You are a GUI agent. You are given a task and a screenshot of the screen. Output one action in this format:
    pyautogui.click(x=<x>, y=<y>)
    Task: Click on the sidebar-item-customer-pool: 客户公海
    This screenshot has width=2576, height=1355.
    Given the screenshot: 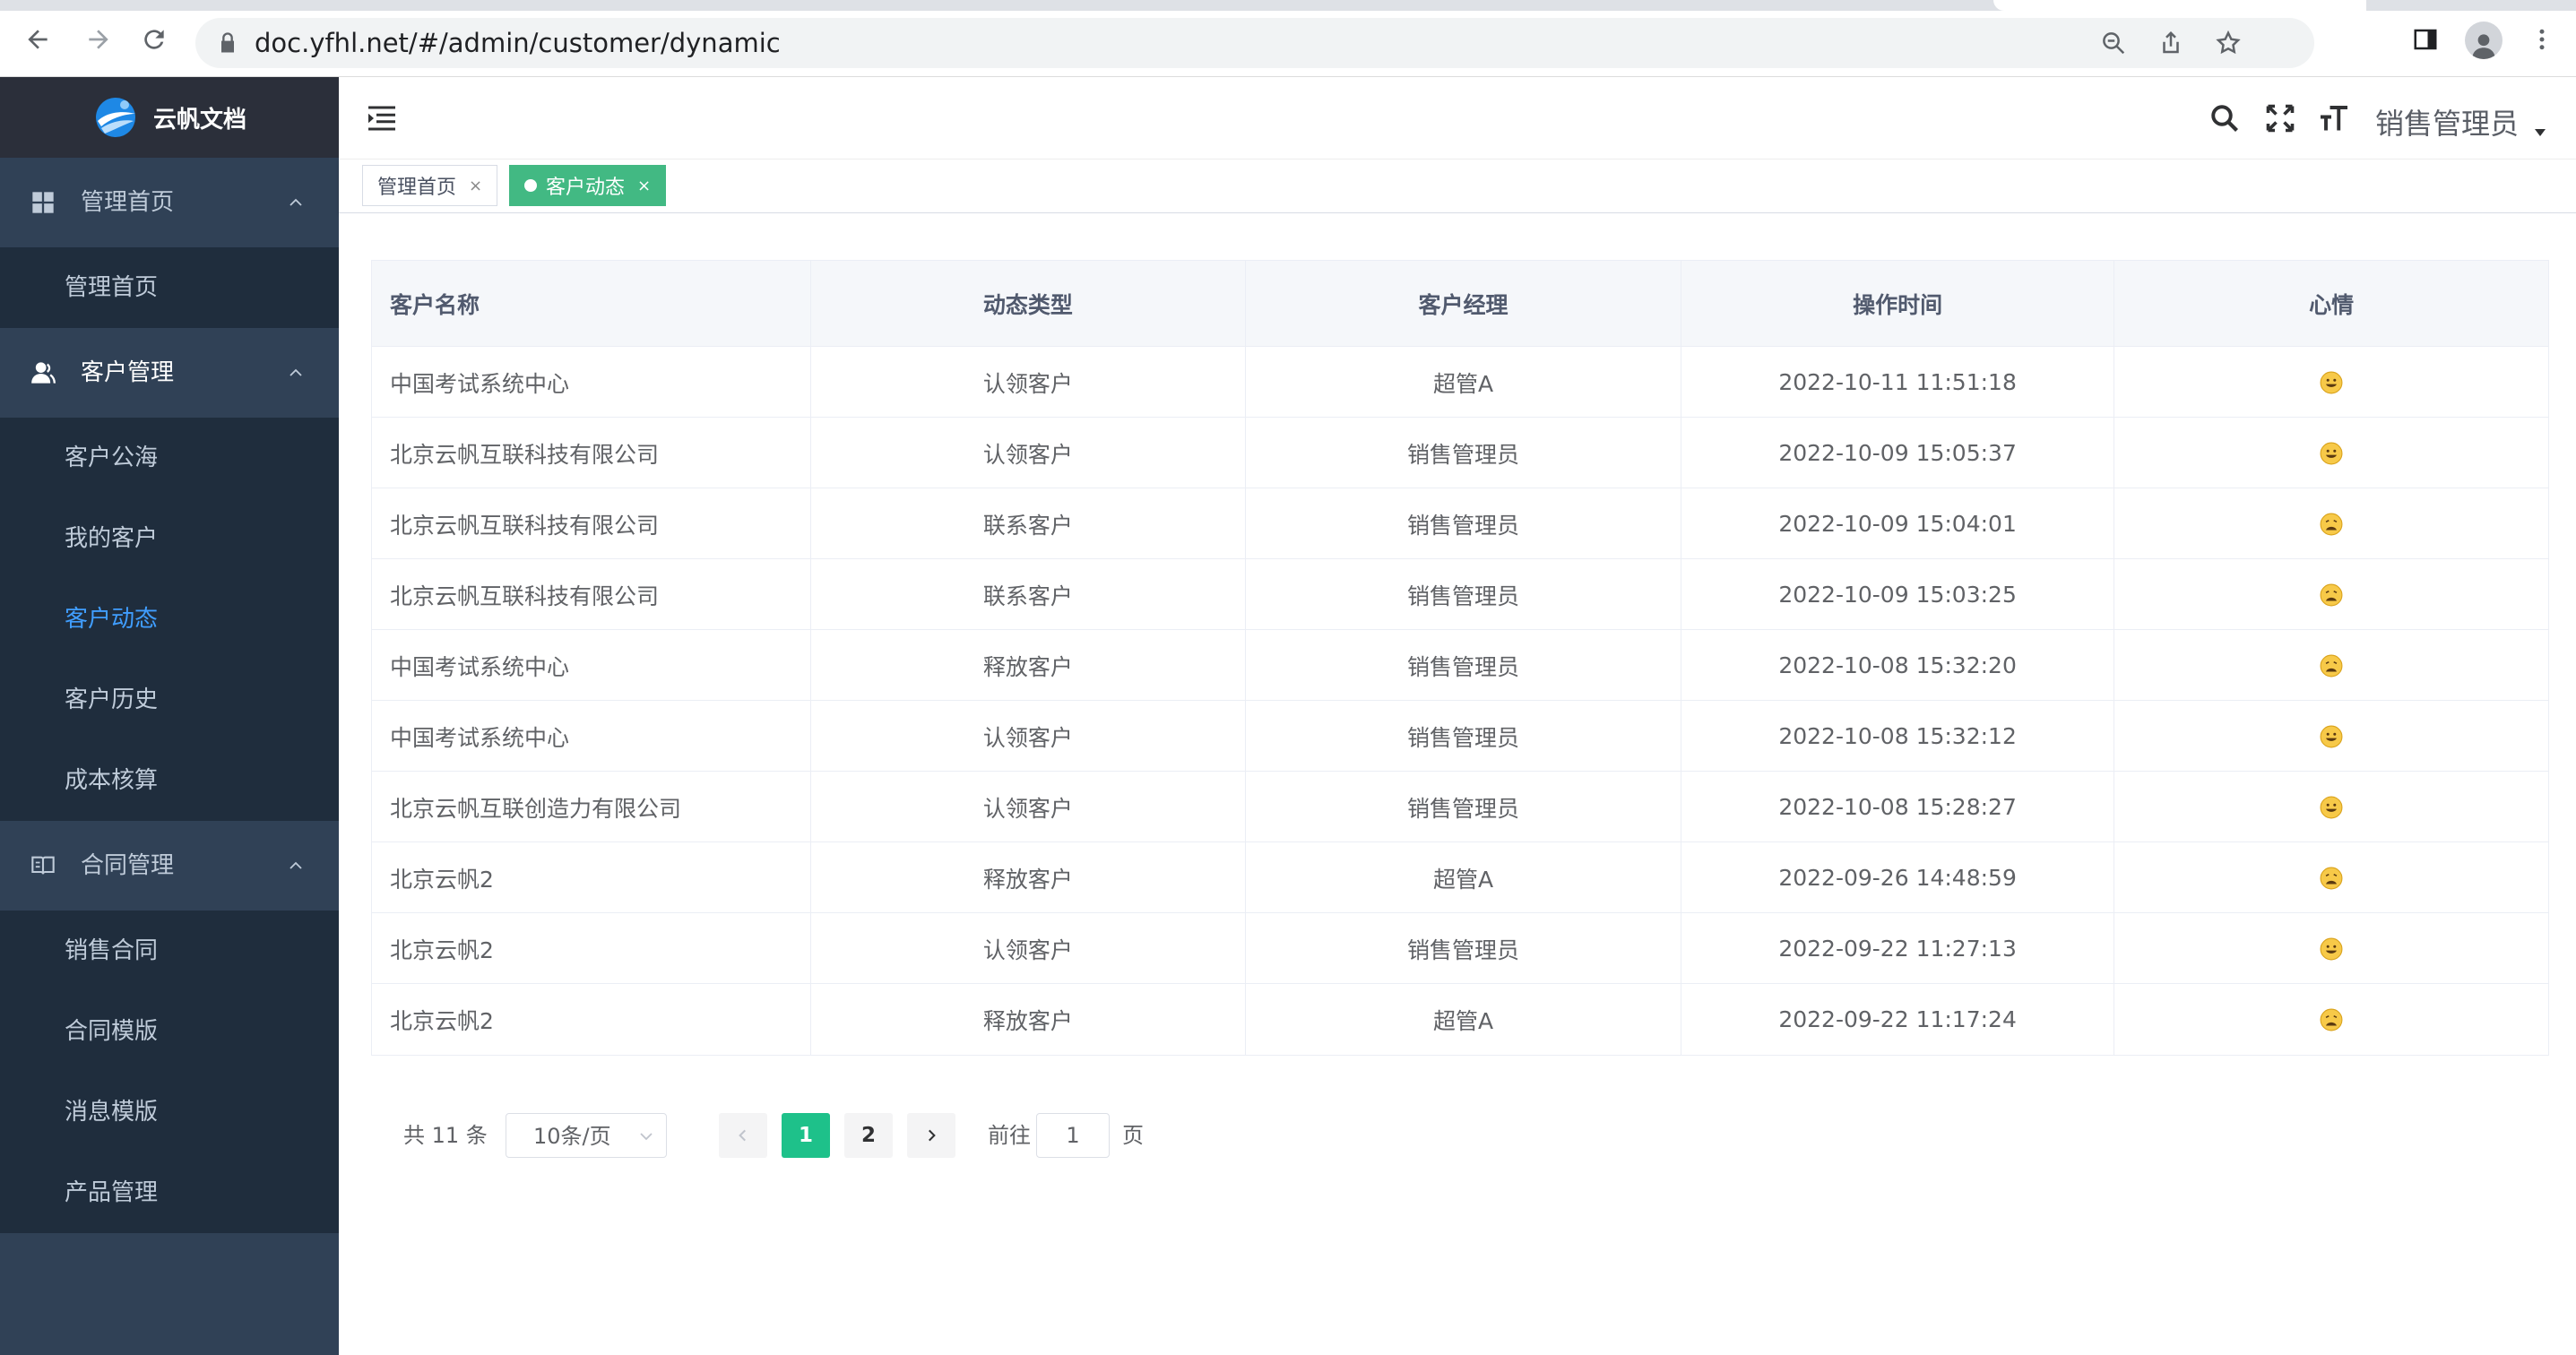 What is the action you would take?
    pyautogui.click(x=169, y=458)
    